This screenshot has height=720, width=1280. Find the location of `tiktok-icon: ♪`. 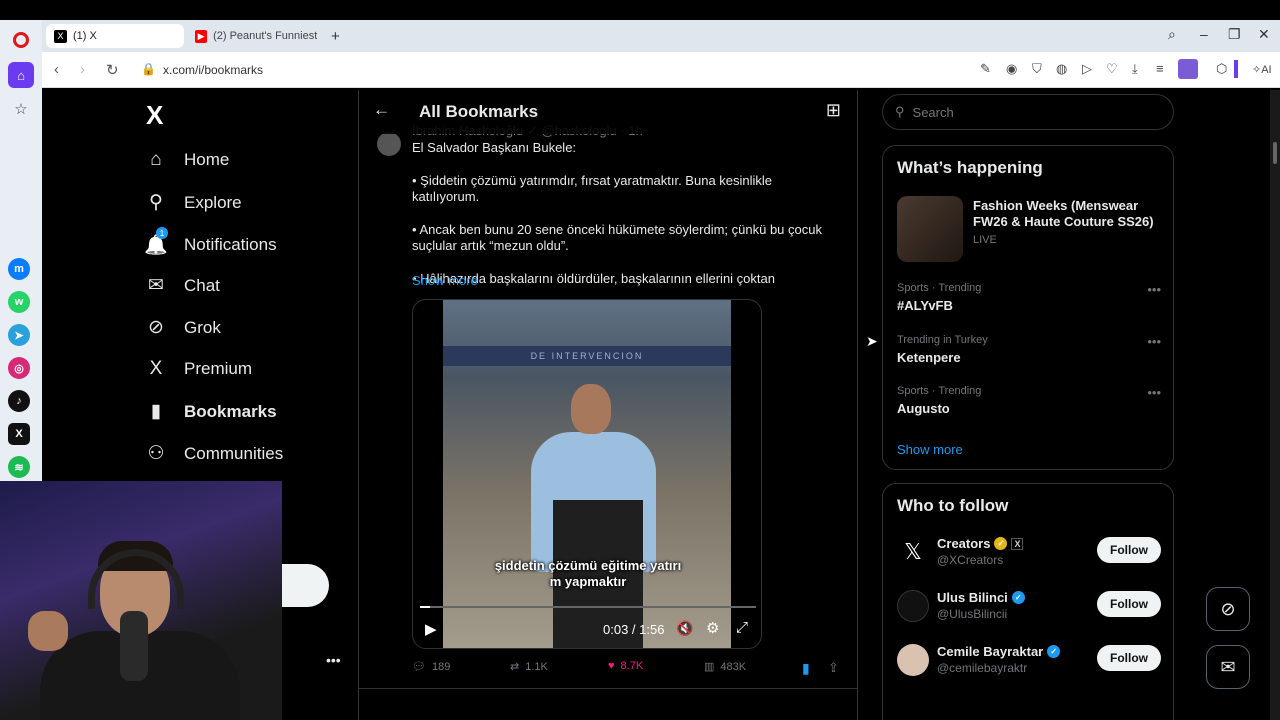

tiktok-icon: ♪ is located at coordinates (19, 401).